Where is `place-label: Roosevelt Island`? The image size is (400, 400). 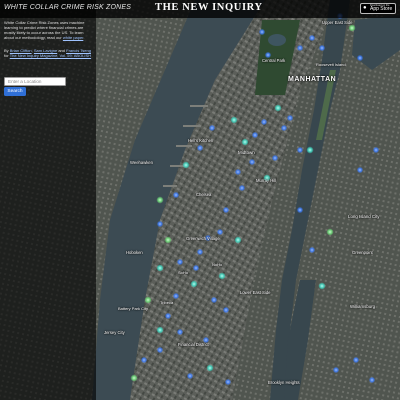
place-label: Roosevelt Island is located at coordinates (331, 64).